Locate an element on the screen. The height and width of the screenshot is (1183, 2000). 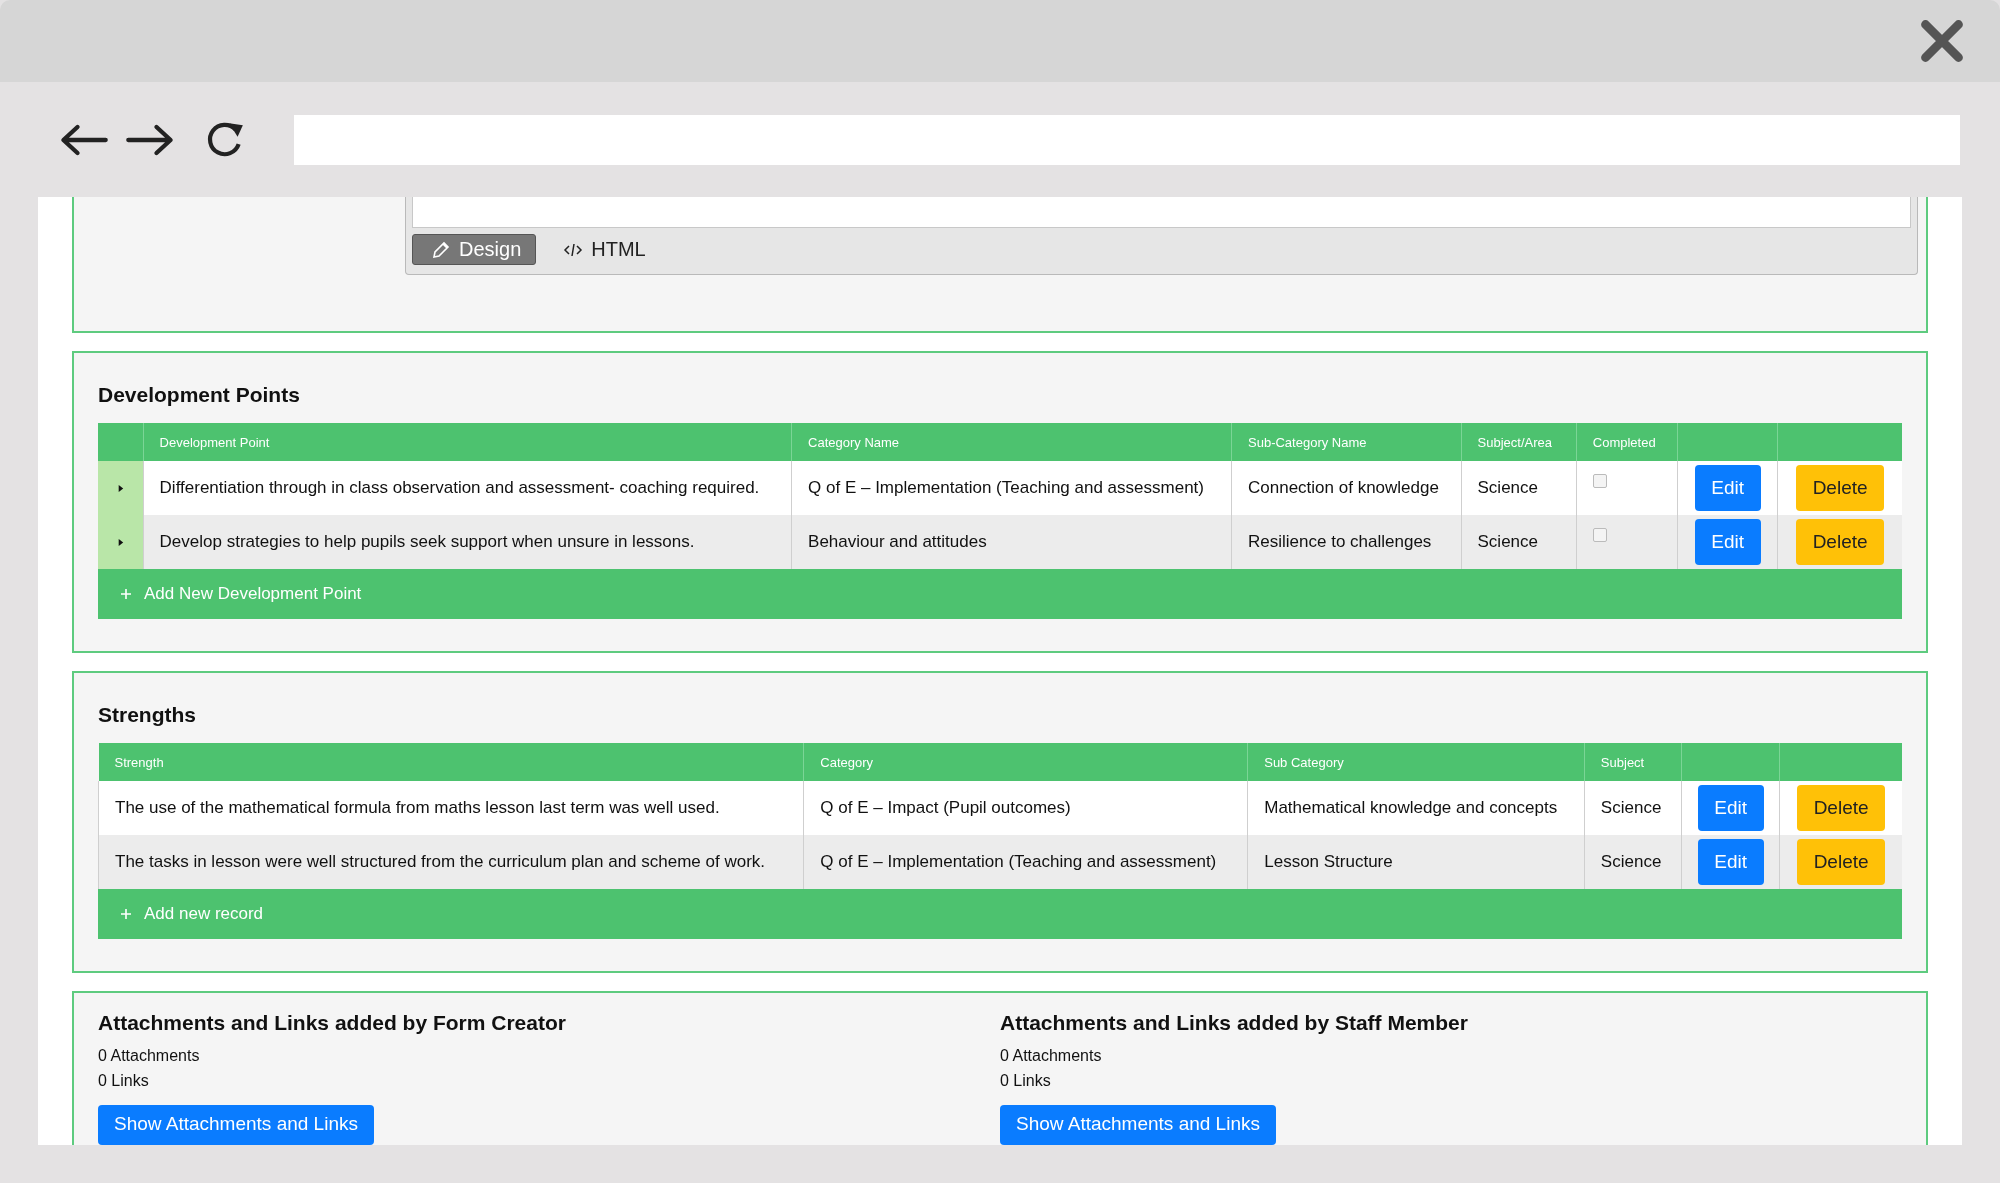
add-button: Add new record is located at coordinates (192, 914).